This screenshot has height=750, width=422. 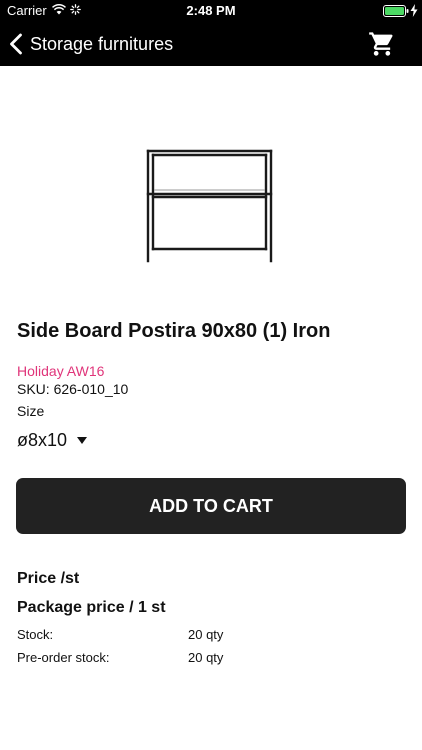 I want to click on cart-icon, so click(x=381, y=44).